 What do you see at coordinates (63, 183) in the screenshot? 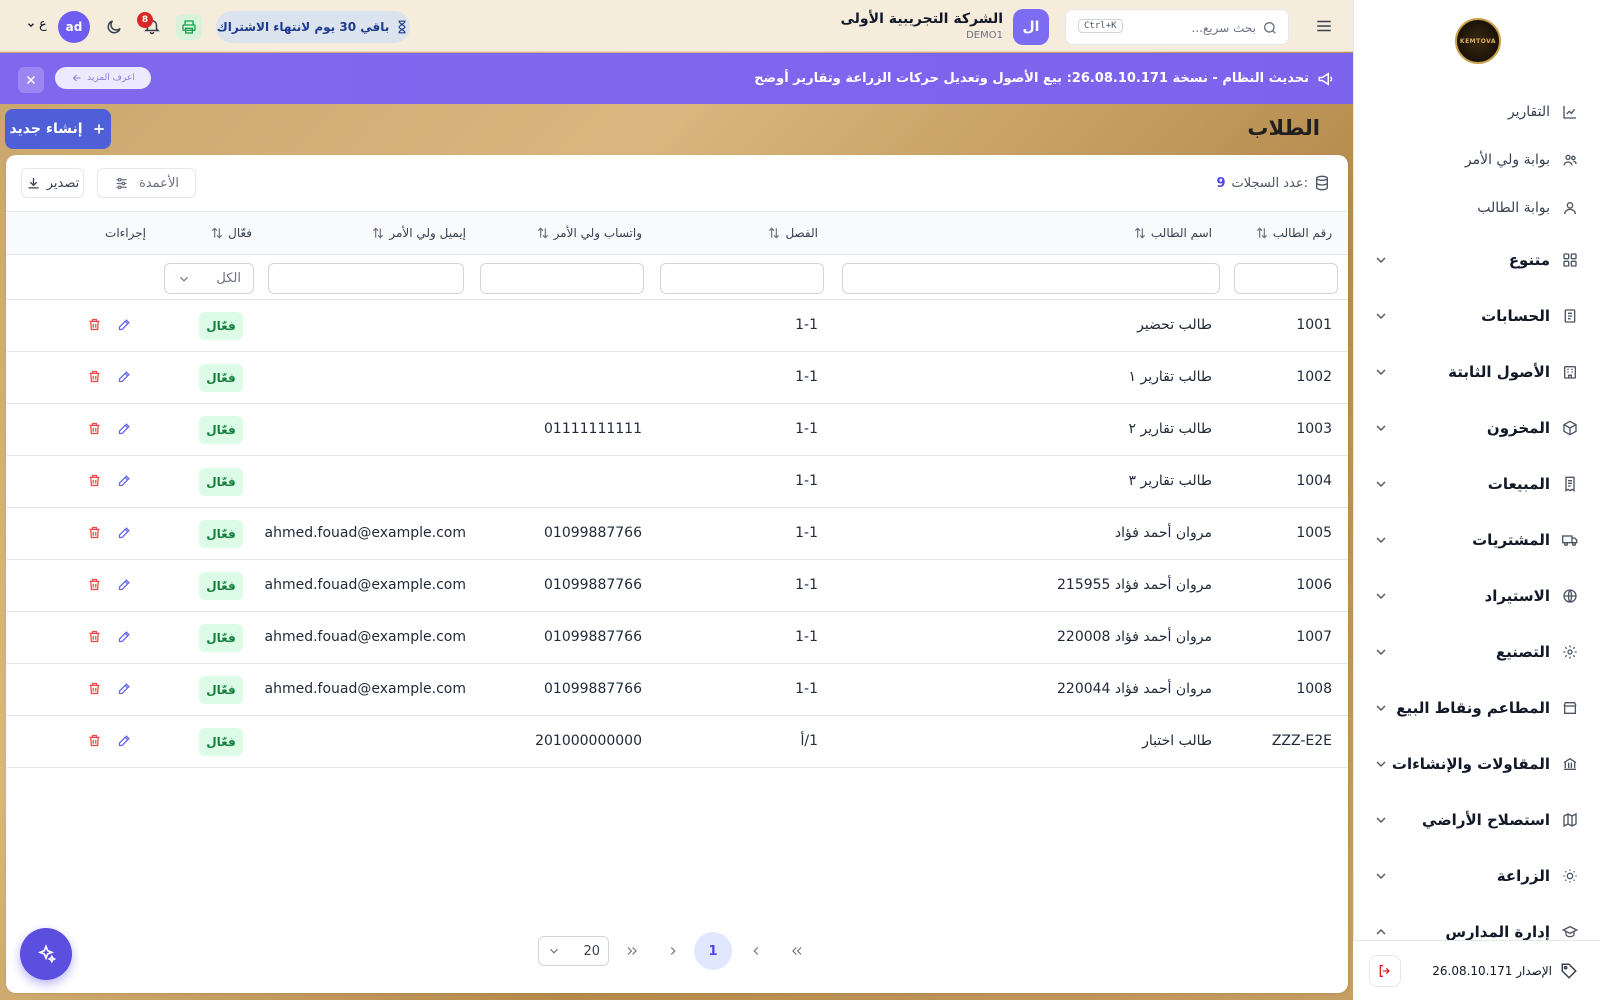
I see `export-label: تصدير` at bounding box center [63, 183].